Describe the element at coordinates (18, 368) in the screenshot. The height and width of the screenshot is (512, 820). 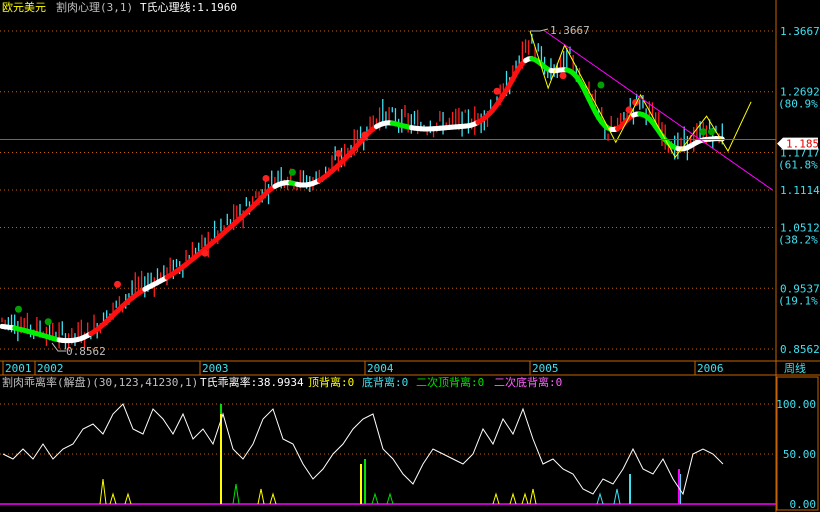
I see `x-tick-label: 2001` at that location.